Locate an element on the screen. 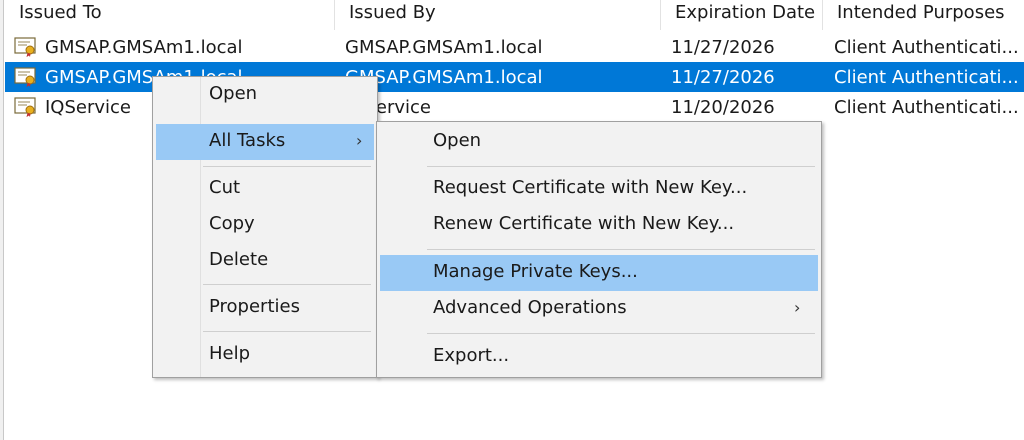  menu-item-delete: Delete is located at coordinates (265, 261).